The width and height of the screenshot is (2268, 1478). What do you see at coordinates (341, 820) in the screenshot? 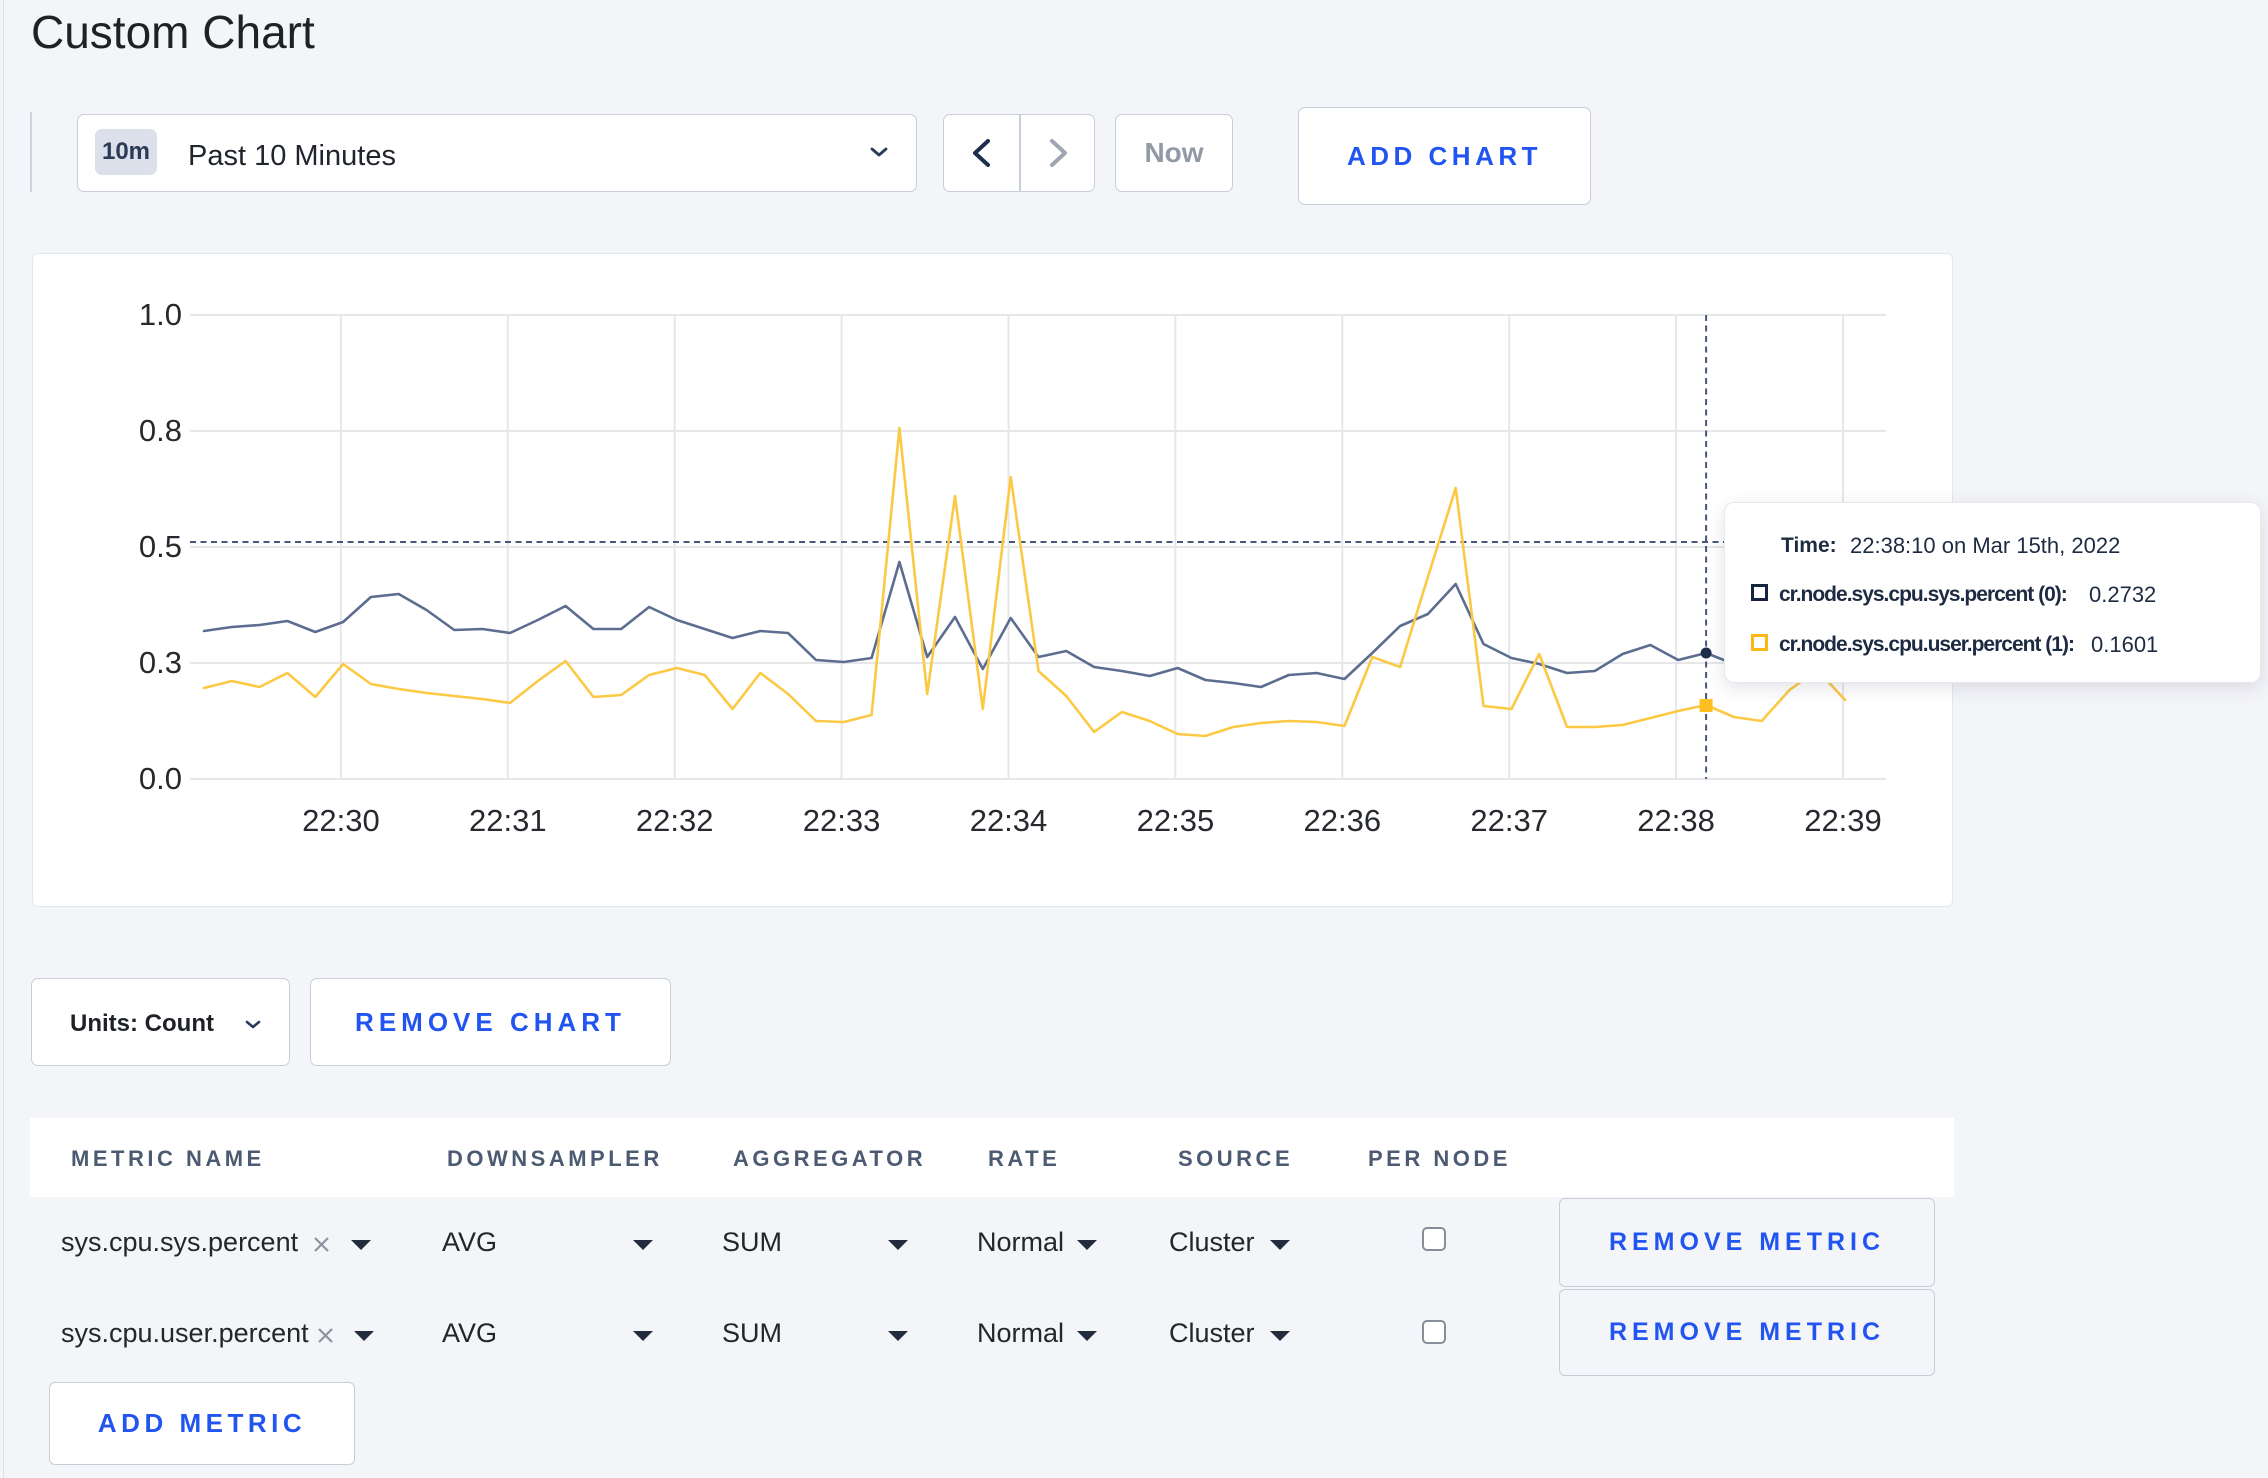
I see `svg-text: 22:30` at bounding box center [341, 820].